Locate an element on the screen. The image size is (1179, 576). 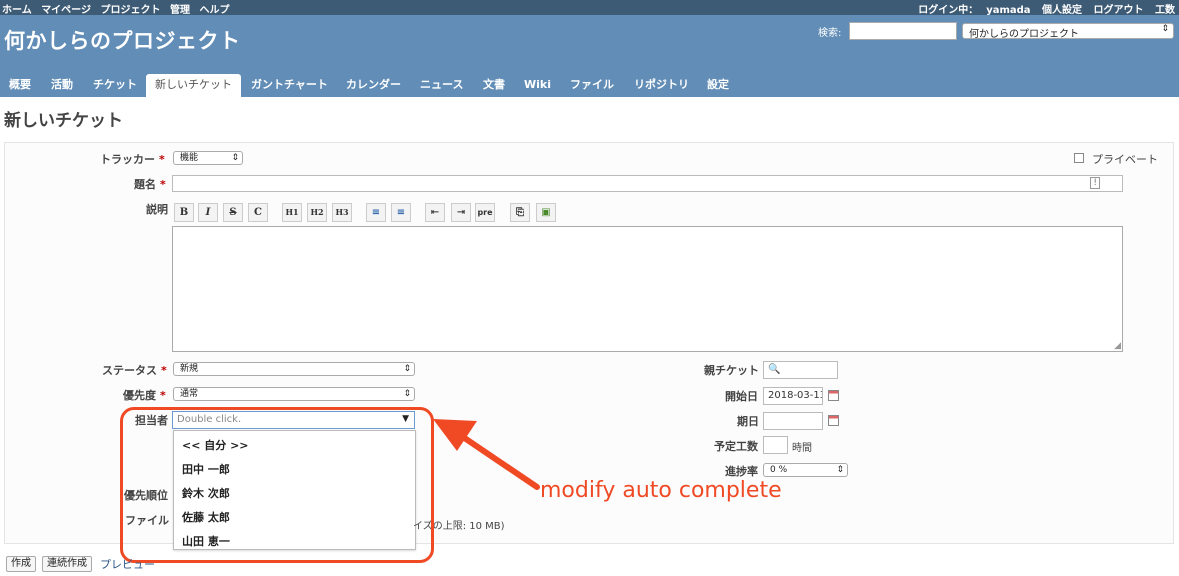
parent-issue-label: 親チケット is located at coordinates (731, 370).